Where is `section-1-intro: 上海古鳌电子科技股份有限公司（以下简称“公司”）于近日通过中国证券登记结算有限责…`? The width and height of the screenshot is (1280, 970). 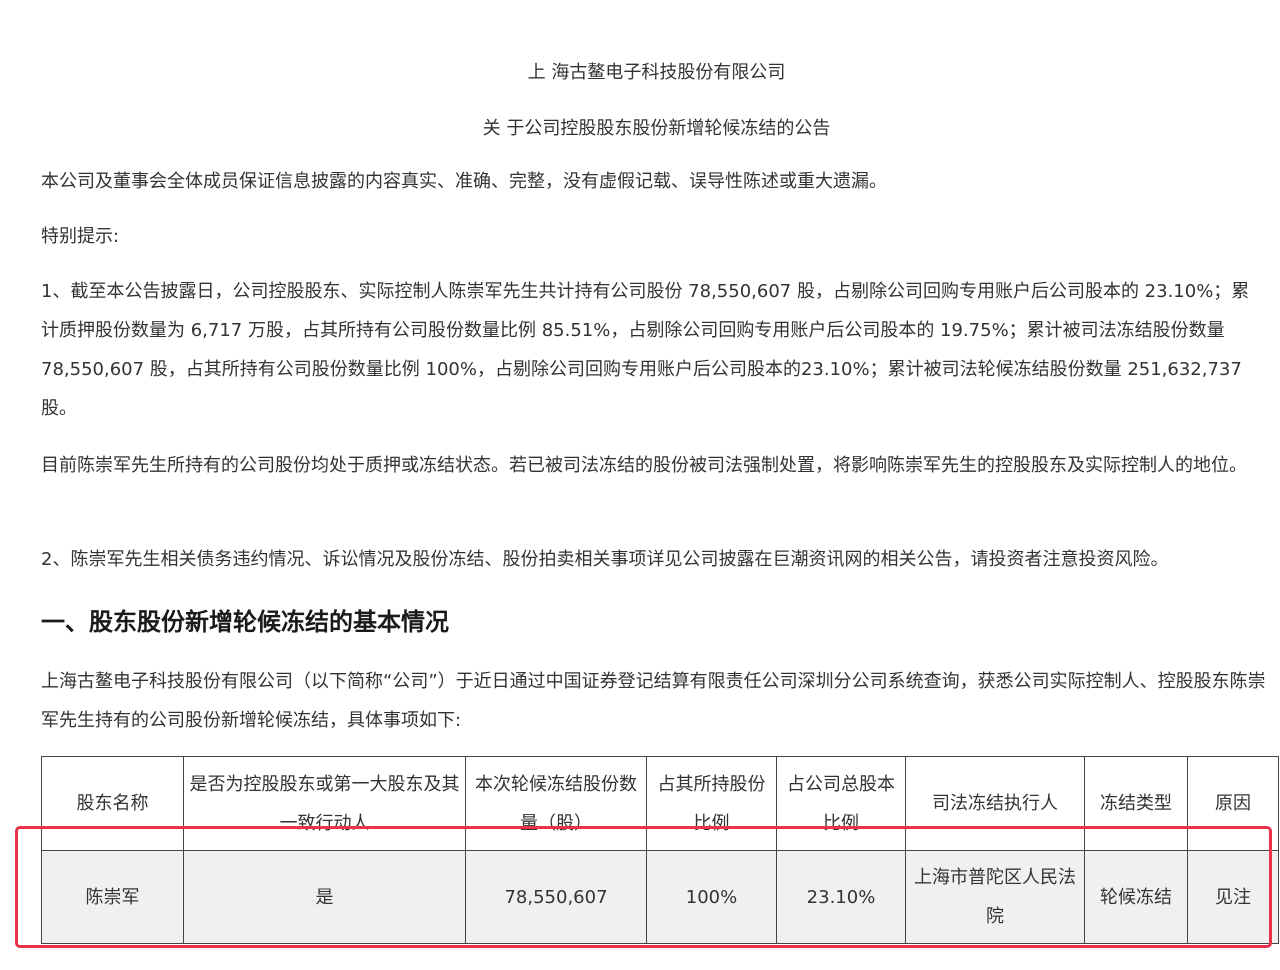
section-1-intro: 上海古鳌电子科技股份有限公司（以下简称“公司”）于近日通过中国证券登记结算有限责… is located at coordinates (653, 701).